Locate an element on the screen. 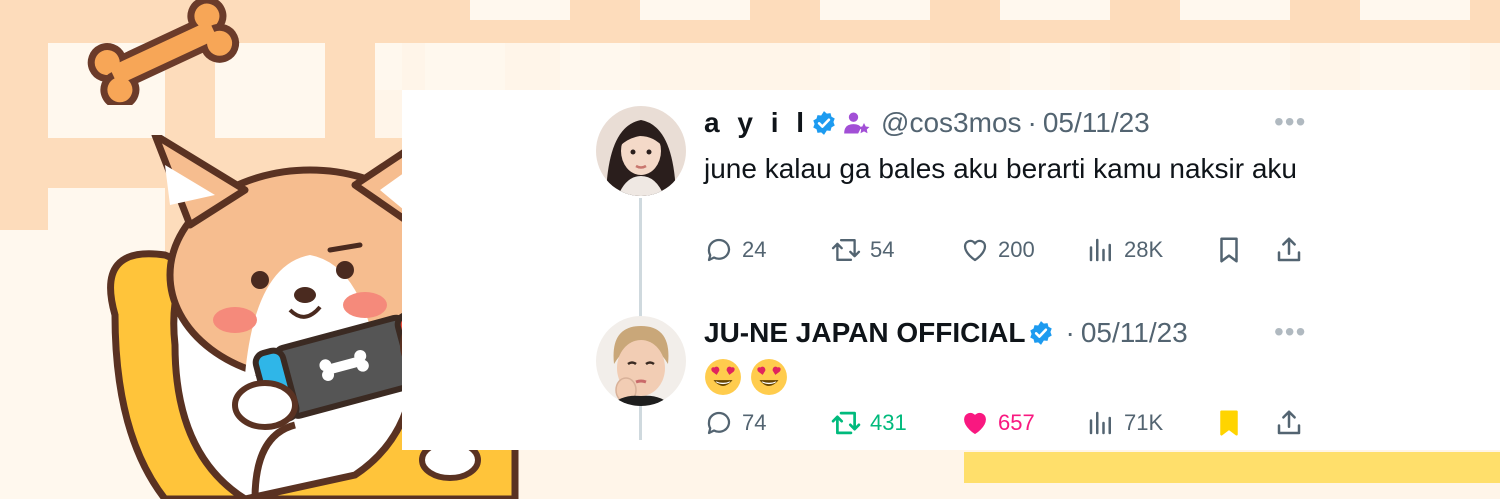 This screenshot has width=1500, height=499. reply-button: 24 is located at coordinates (735, 250).